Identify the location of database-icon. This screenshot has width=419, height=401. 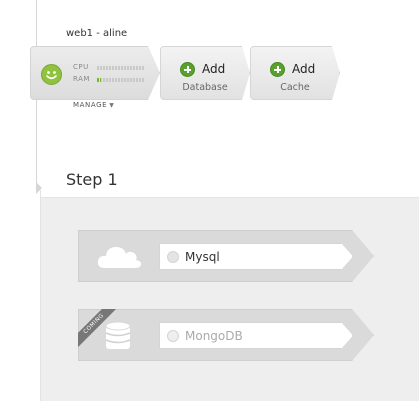
(125, 336).